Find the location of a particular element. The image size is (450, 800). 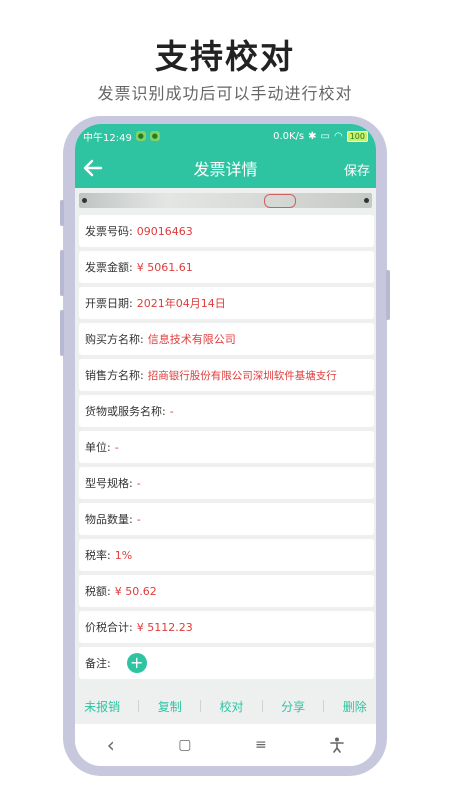

field-label: 单位: is located at coordinates (98, 447).